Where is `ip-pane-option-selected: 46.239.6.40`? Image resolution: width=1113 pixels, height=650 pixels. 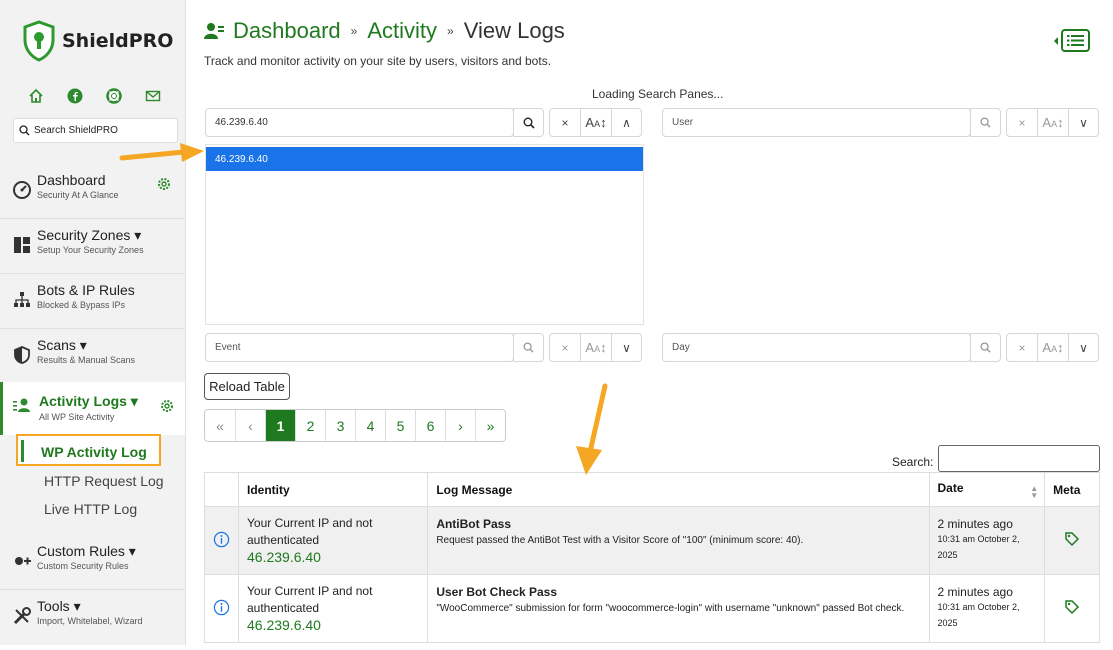
ip-pane-option-selected: 46.239.6.40 is located at coordinates (424, 159).